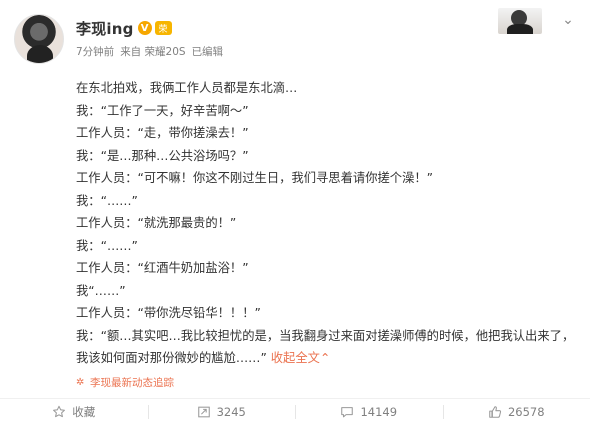 The width and height of the screenshot is (590, 425). What do you see at coordinates (105, 28) in the screenshot?
I see `username: 李现ing` at bounding box center [105, 28].